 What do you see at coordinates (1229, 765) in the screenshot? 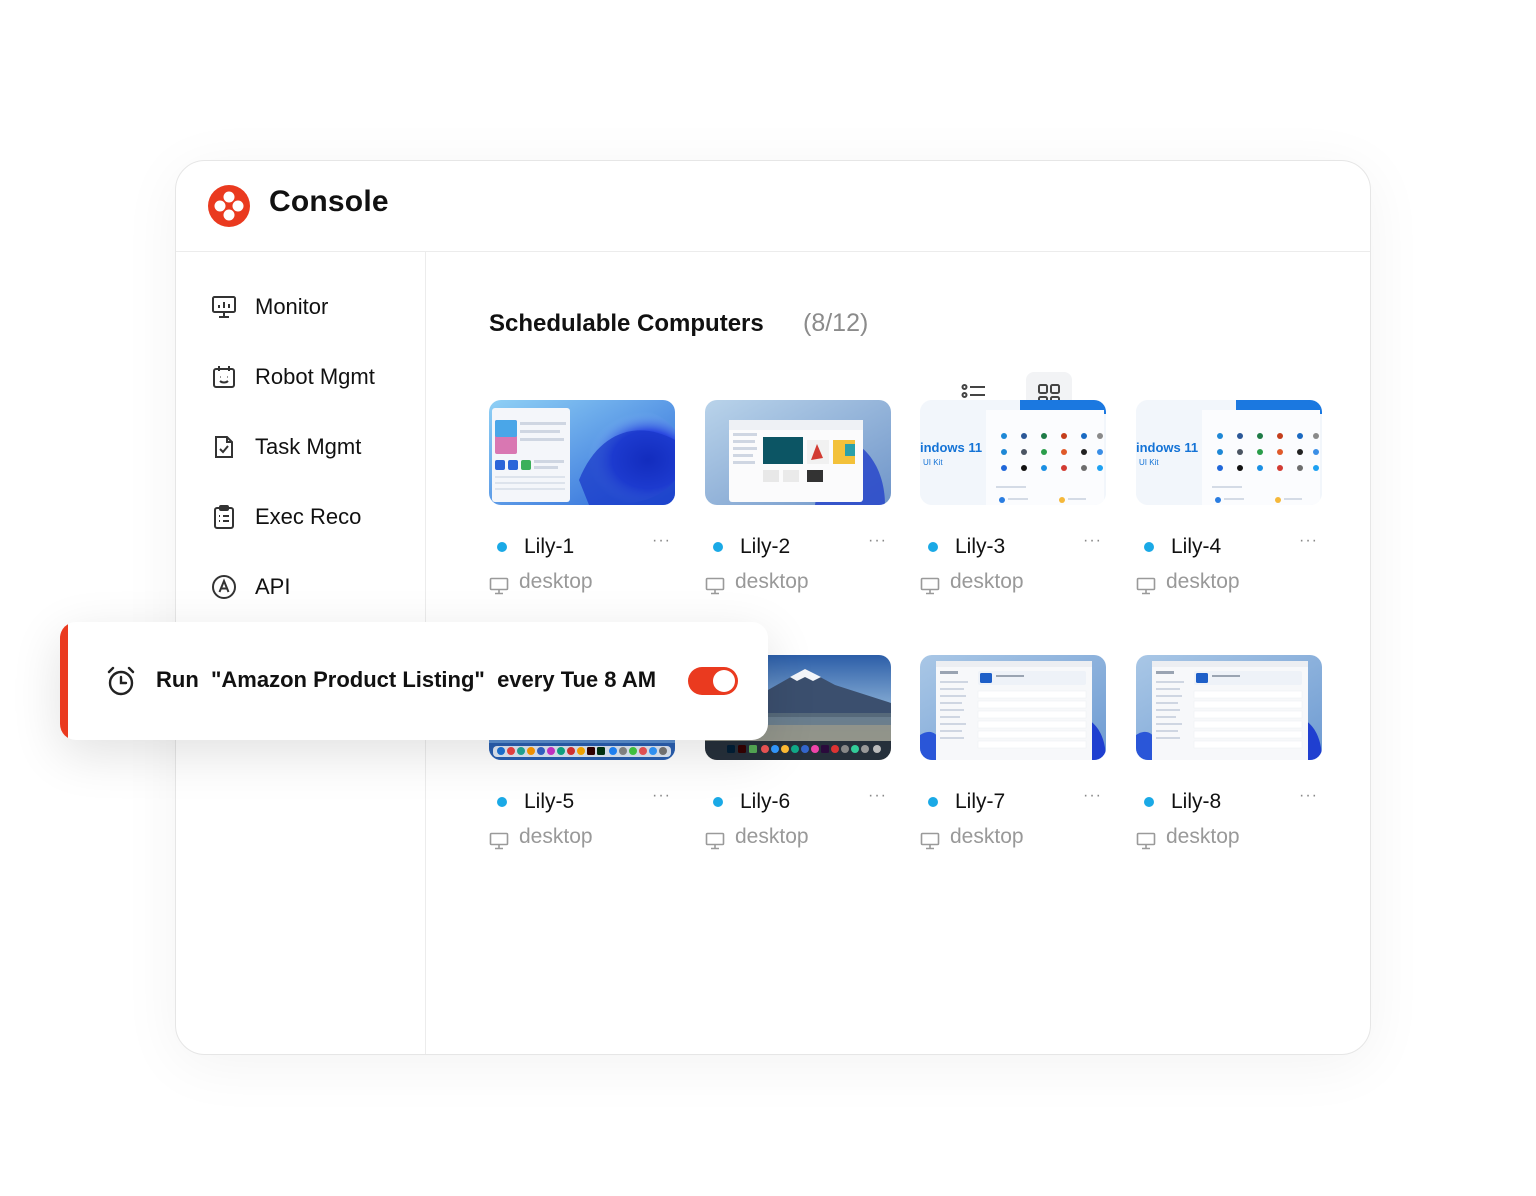
I see `computer-card: Lily-8 ··· desktop` at bounding box center [1229, 765].